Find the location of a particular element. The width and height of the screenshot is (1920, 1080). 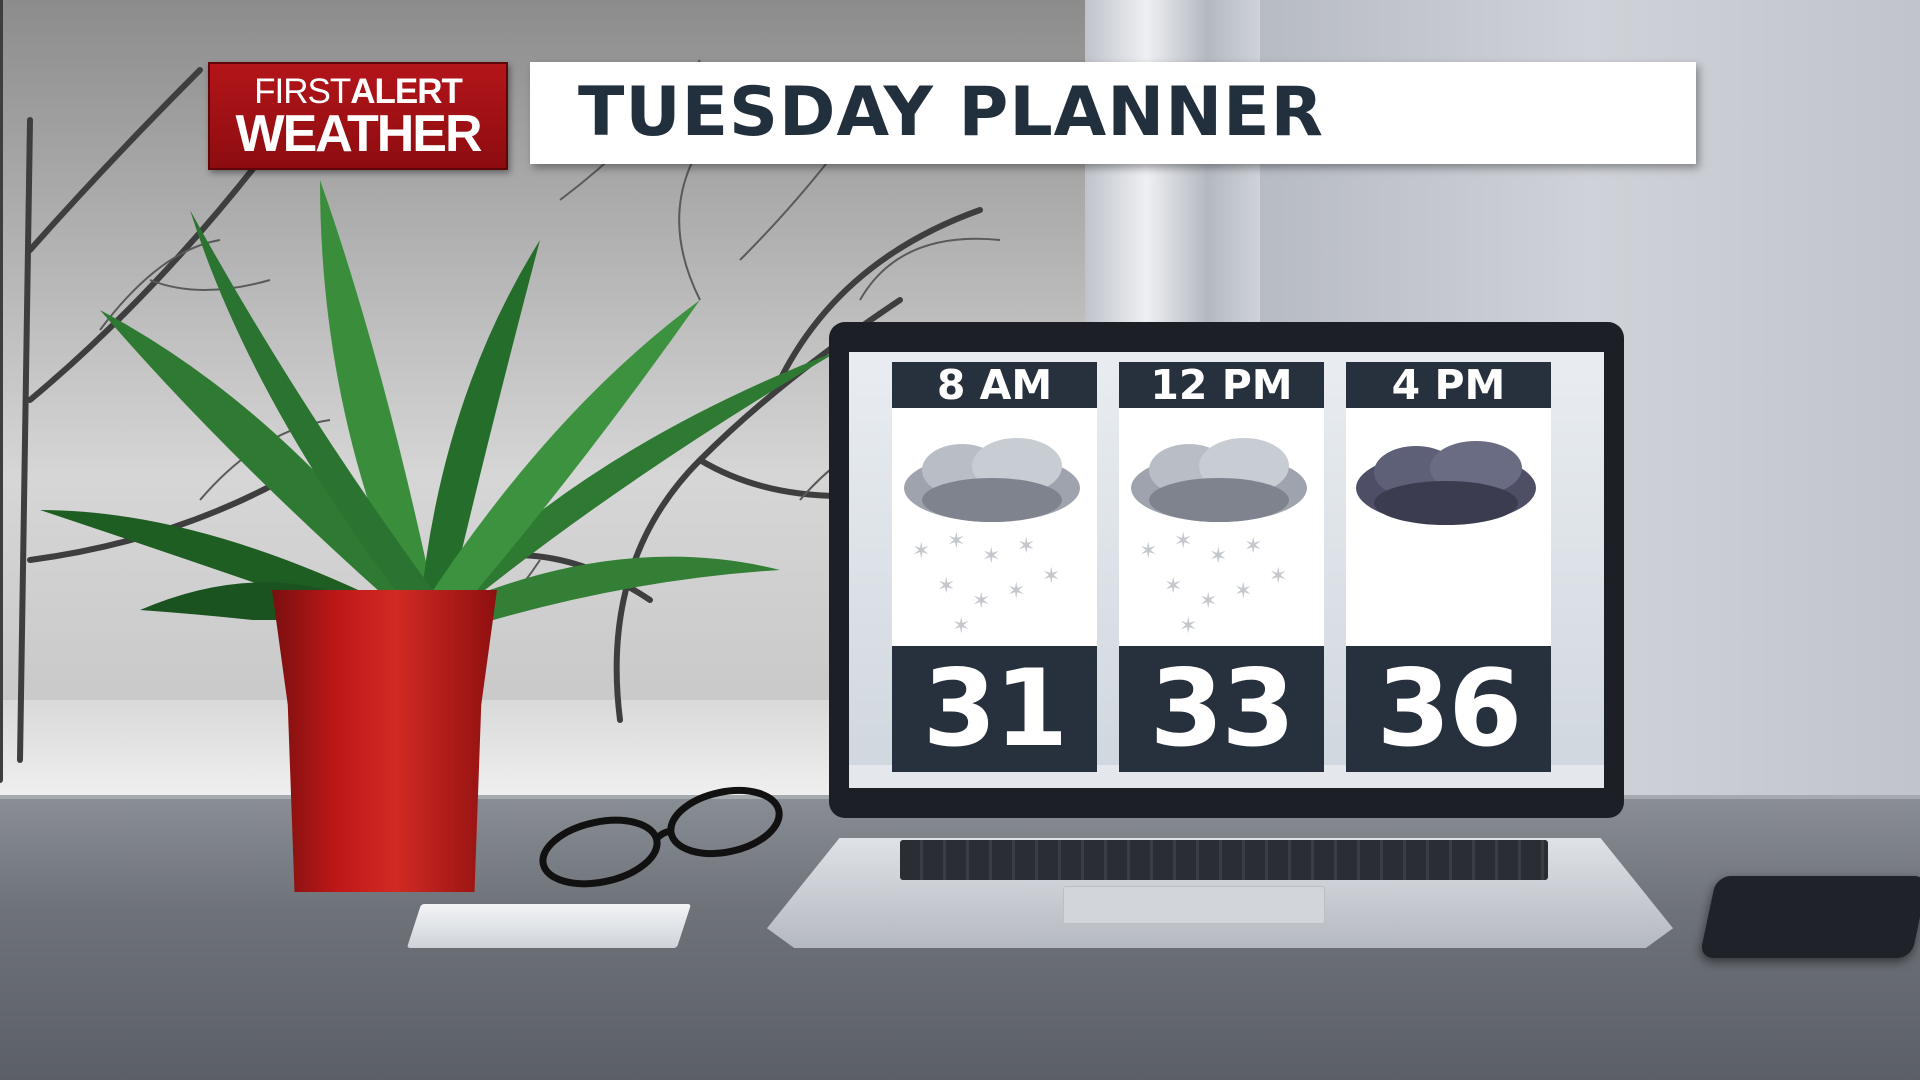

laptop-trackpad is located at coordinates (1194, 905).